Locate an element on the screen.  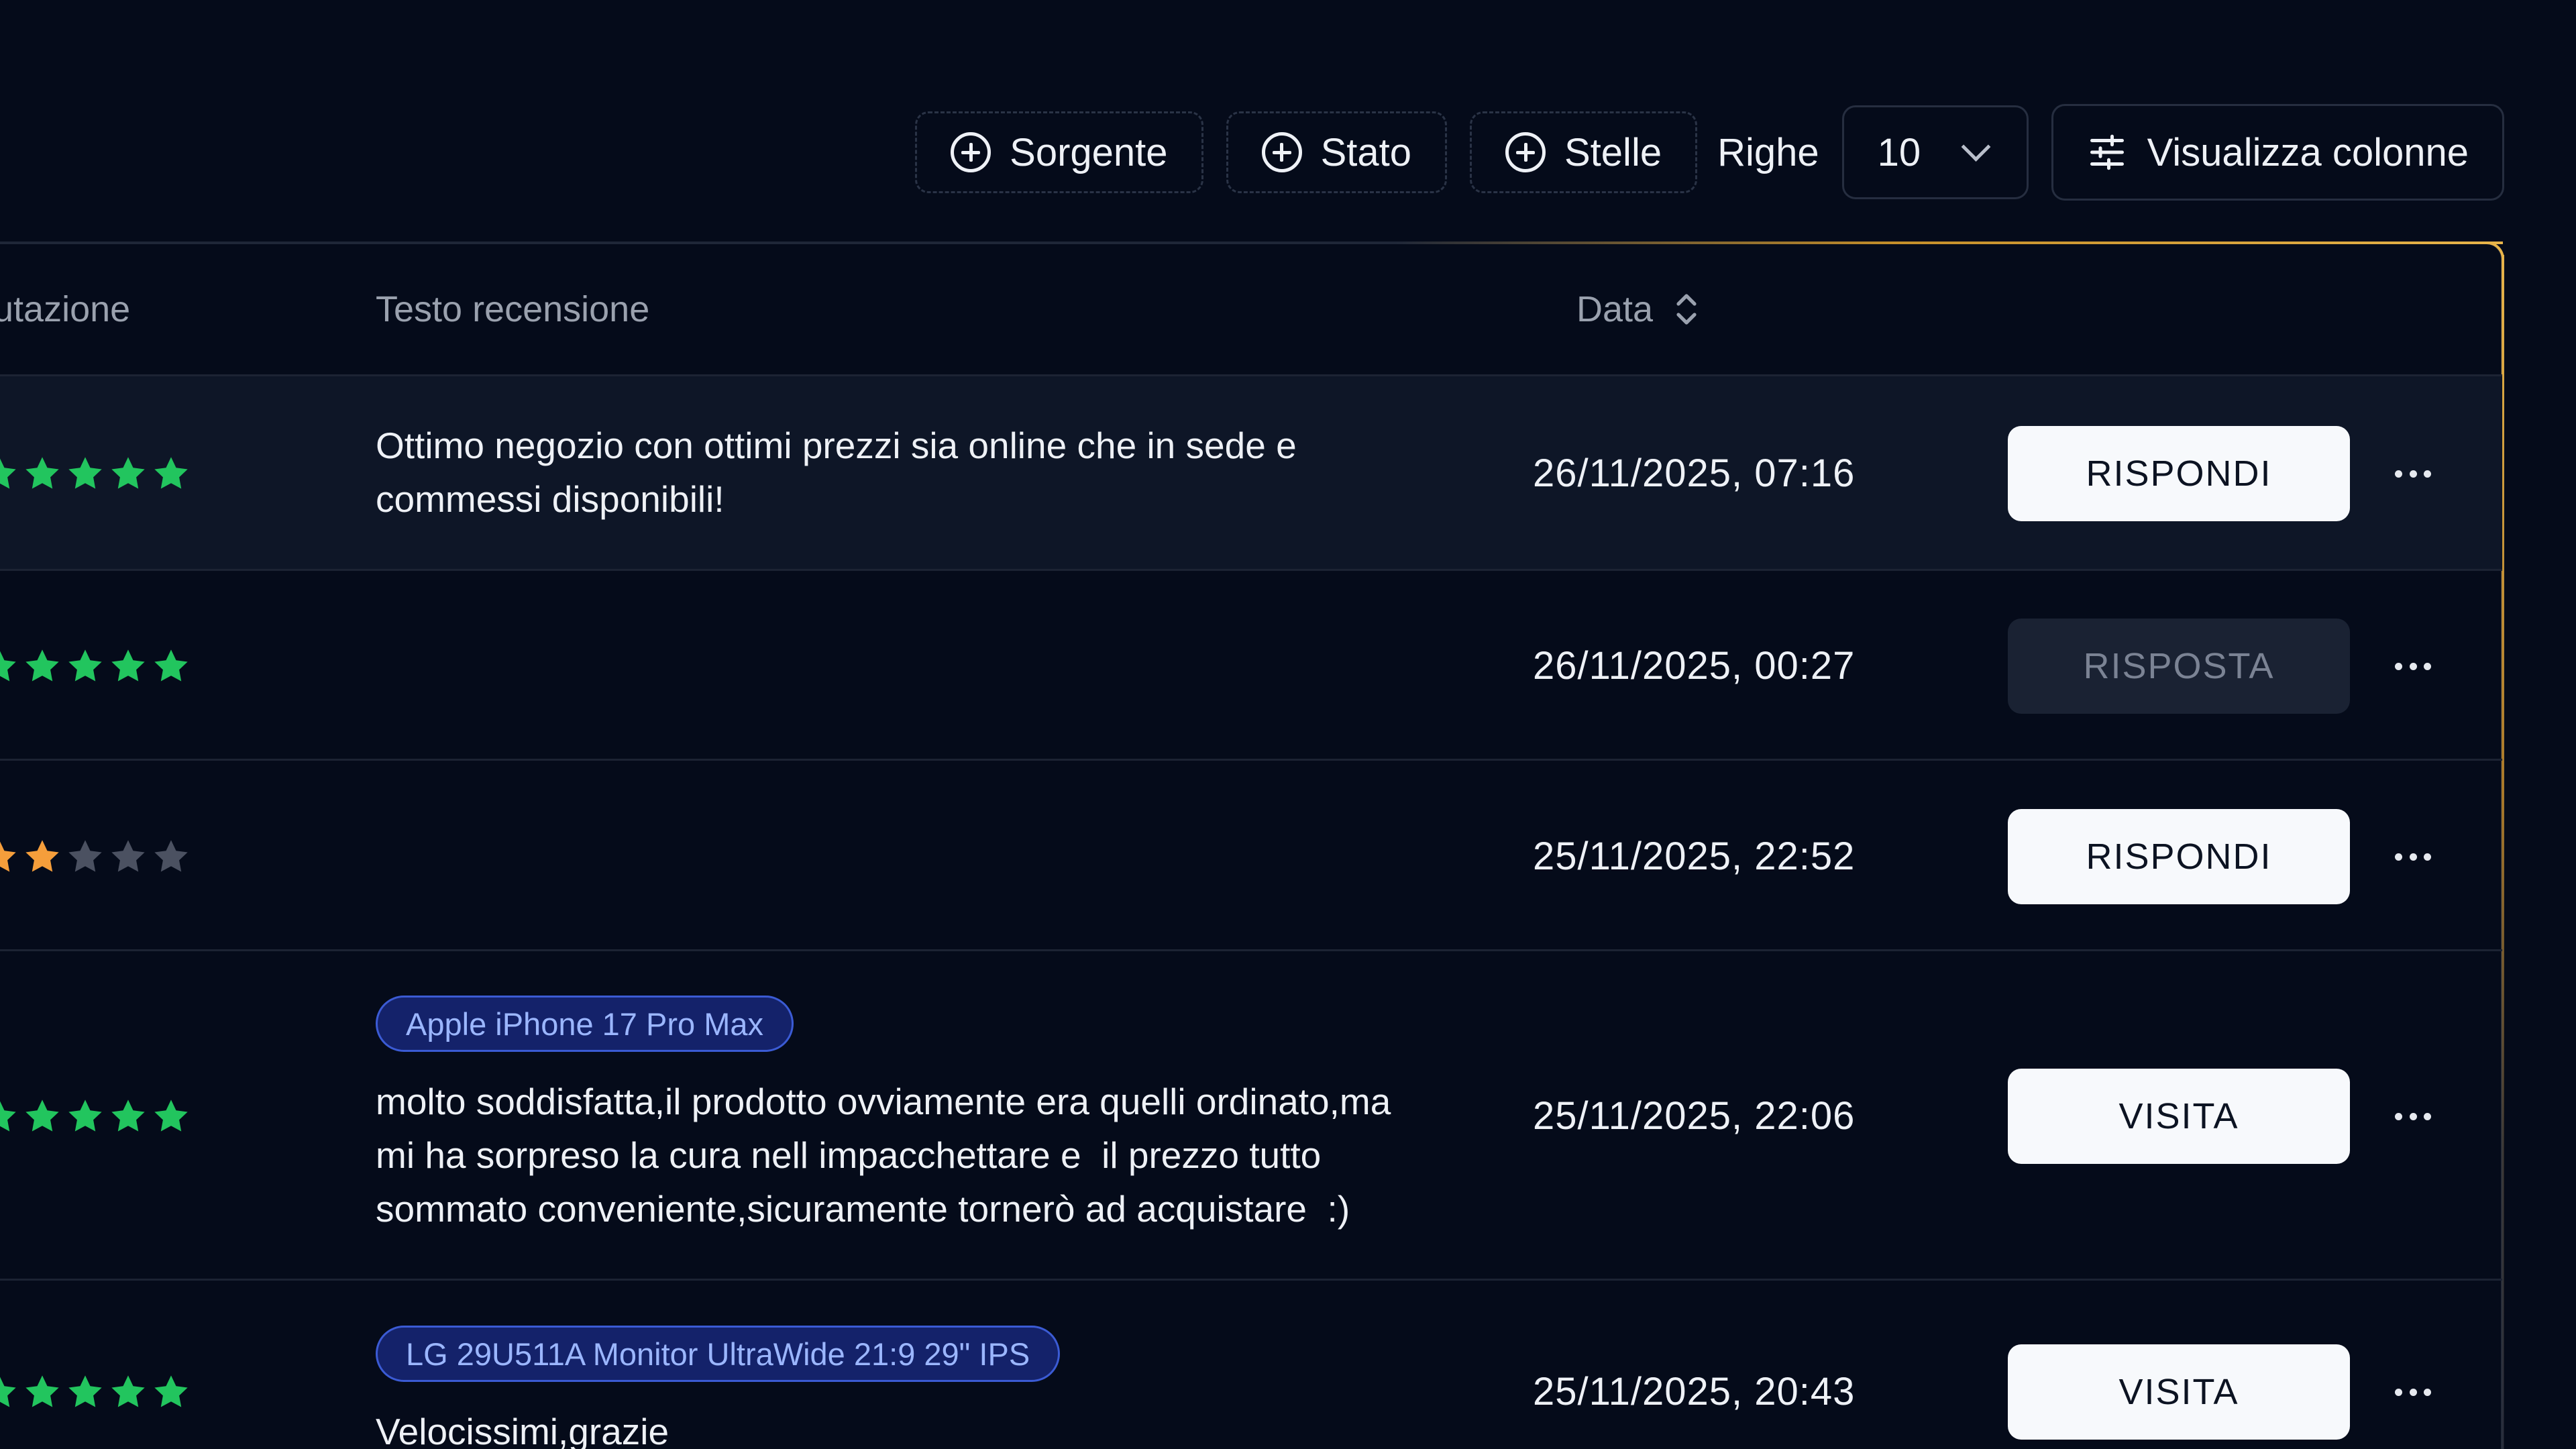
review-text-line: Velocissimi,grazie is located at coordinates (522, 1430).